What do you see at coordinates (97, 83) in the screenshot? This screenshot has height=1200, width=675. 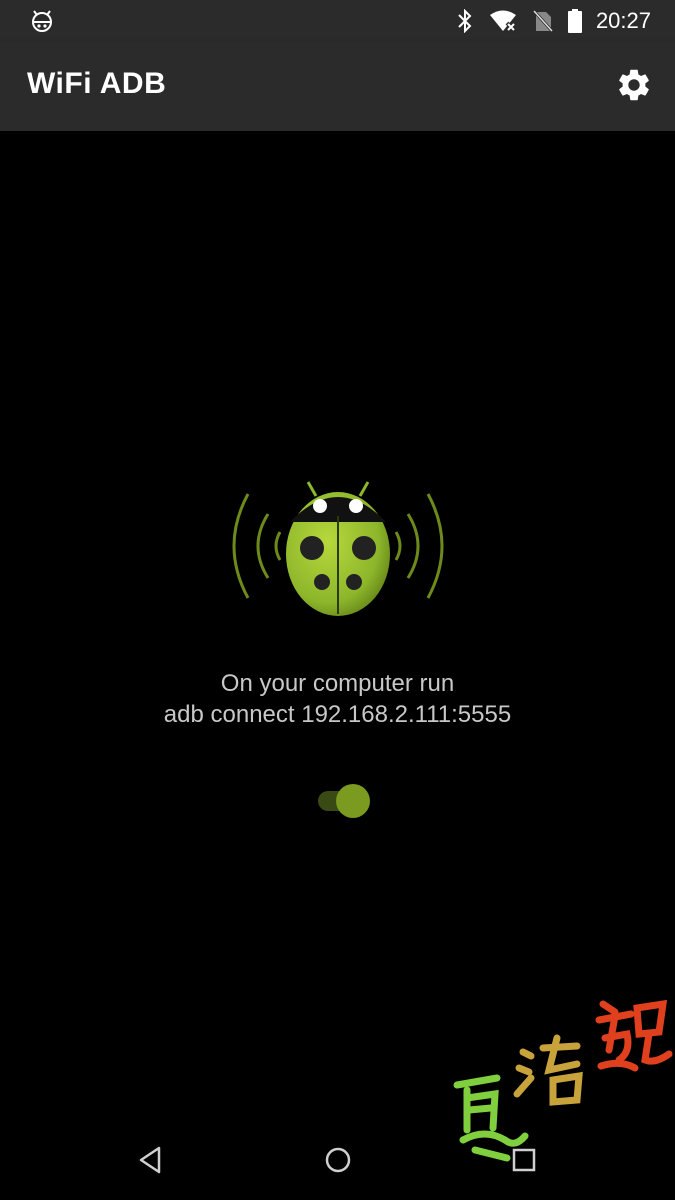 I see `app-title: WiFi ADB` at bounding box center [97, 83].